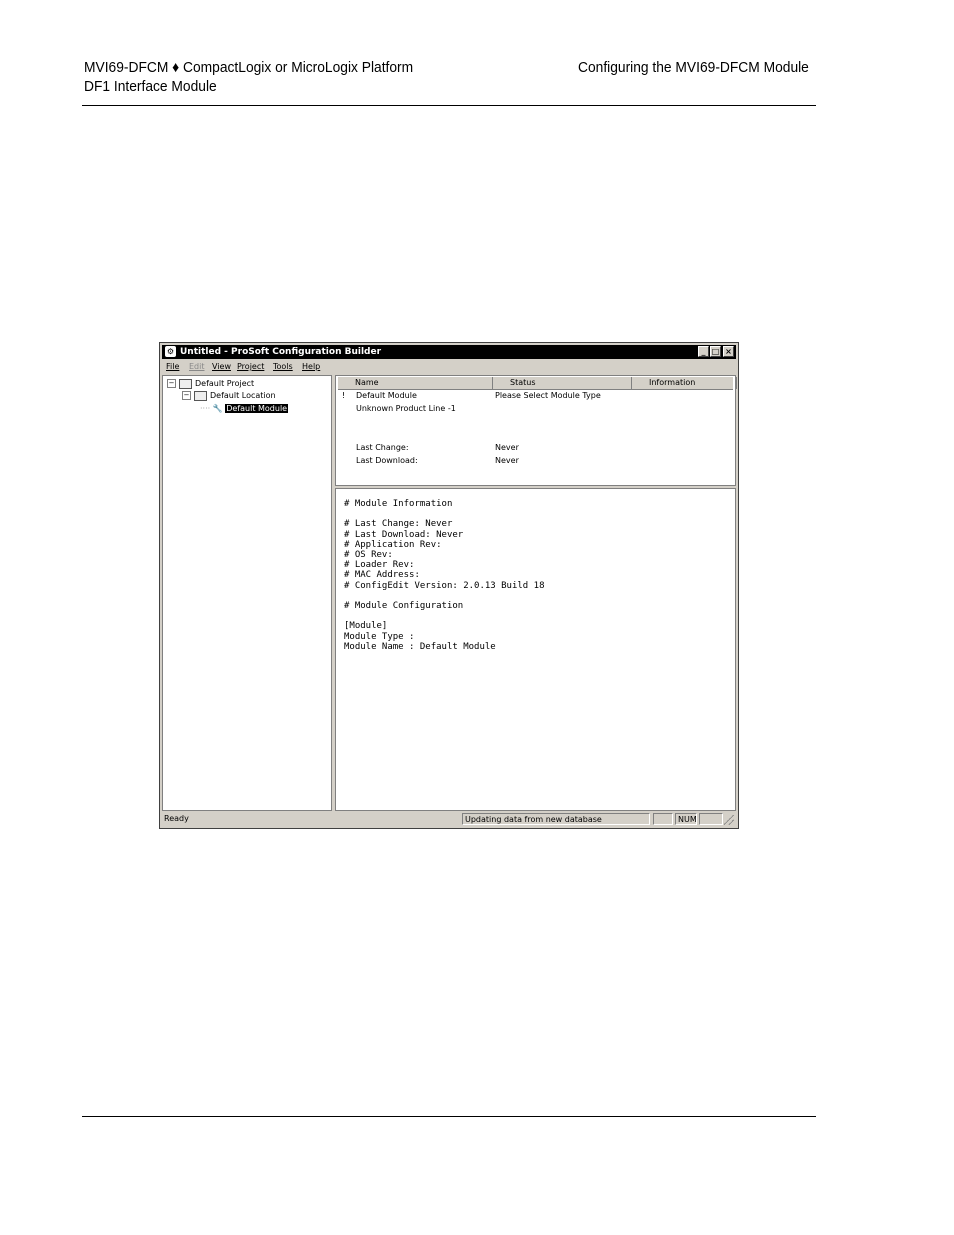  I want to click on footer-rule, so click(449, 1116).